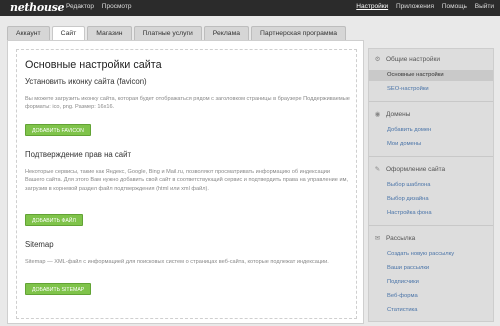 The image size is (500, 326). Describe the element at coordinates (80, 6) in the screenshot. I see `top-nav-editor: Редактор` at that location.